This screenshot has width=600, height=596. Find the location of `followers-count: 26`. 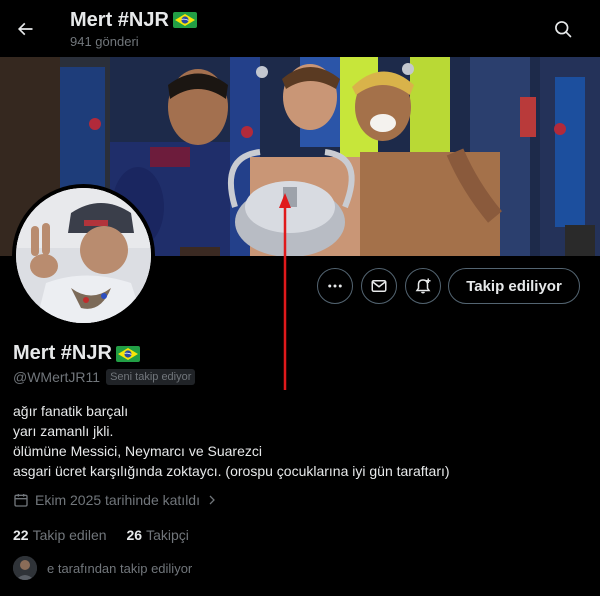

followers-count: 26 is located at coordinates (134, 535).